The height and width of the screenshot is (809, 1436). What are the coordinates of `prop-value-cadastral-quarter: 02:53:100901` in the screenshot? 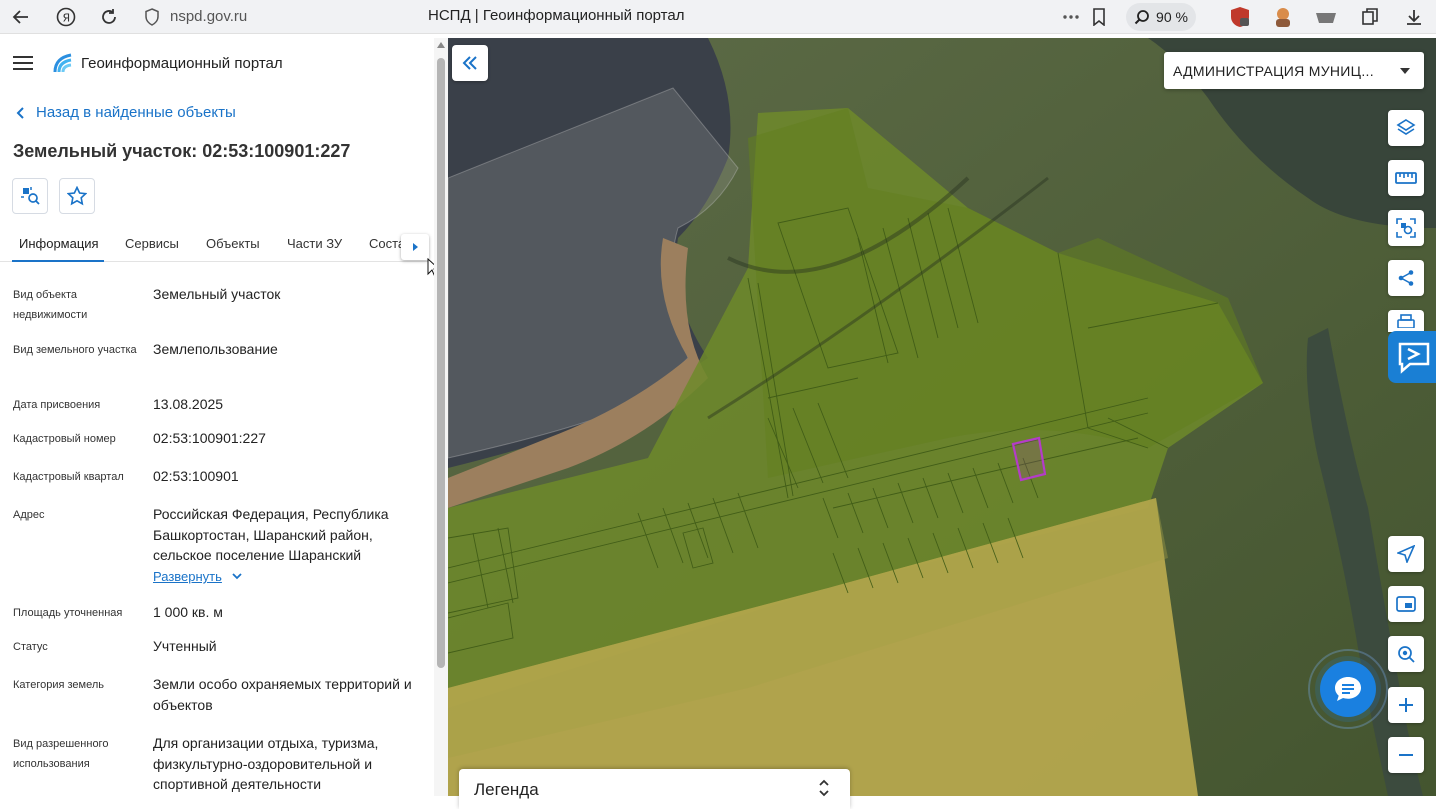 It's located at (196, 476).